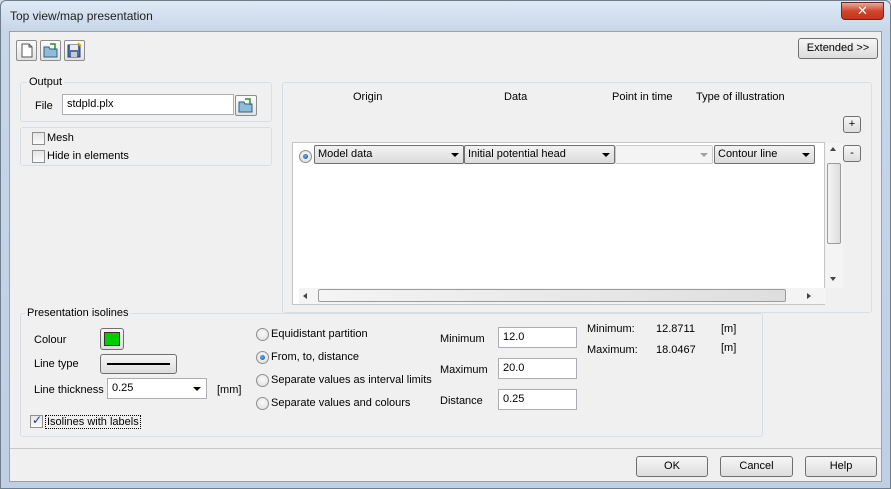 The width and height of the screenshot is (891, 489). I want to click on from-to-distance-label: From, to, distance, so click(315, 357).